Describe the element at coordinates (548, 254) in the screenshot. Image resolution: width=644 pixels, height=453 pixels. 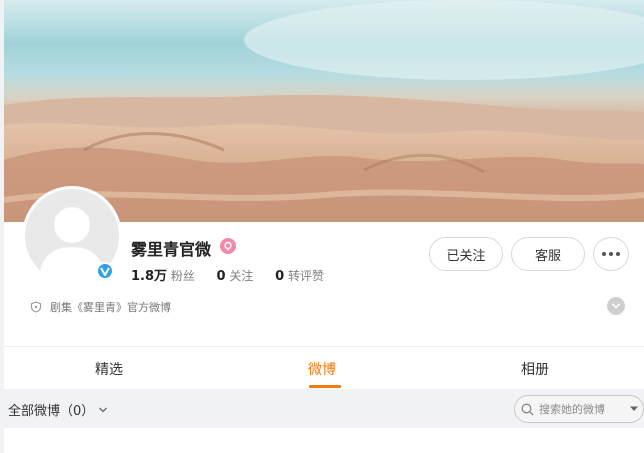
I see `customer-service-button: 客服` at that location.